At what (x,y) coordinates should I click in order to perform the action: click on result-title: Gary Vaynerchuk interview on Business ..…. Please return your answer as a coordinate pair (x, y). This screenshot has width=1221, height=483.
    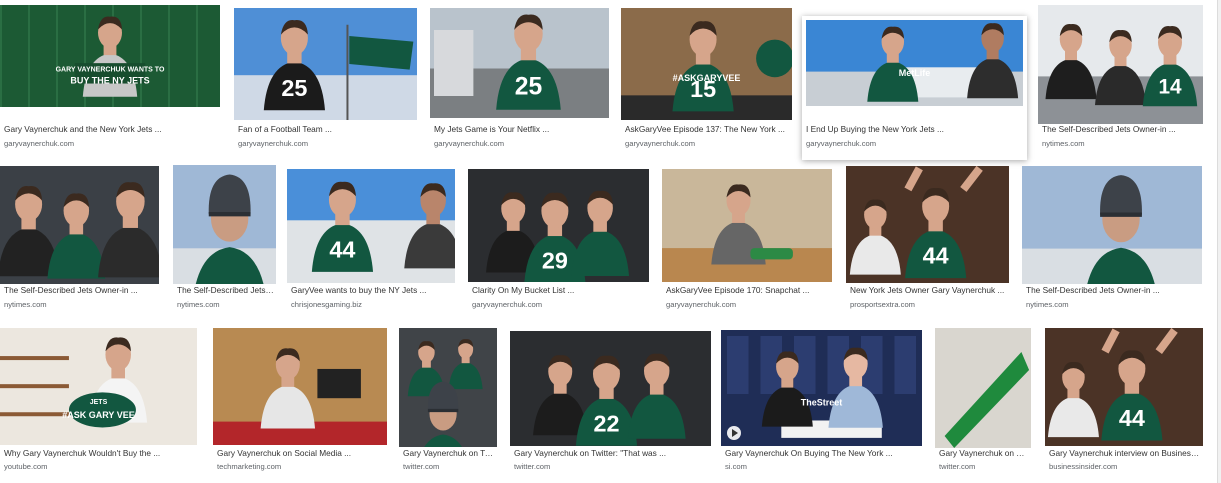
    Looking at the image, I should click on (1125, 453).